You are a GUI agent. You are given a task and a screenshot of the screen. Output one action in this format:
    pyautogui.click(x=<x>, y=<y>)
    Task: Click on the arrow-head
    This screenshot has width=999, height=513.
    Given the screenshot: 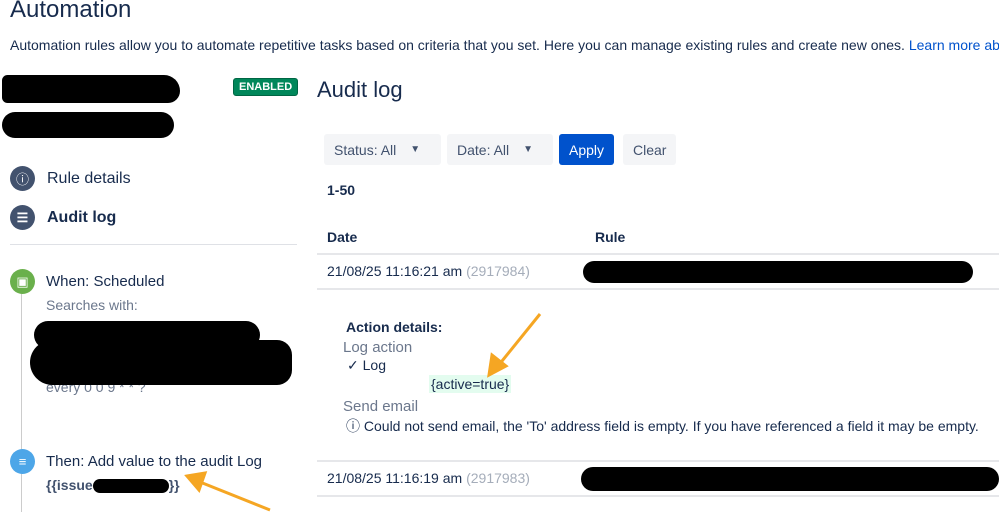 What is the action you would take?
    pyautogui.click(x=196, y=482)
    